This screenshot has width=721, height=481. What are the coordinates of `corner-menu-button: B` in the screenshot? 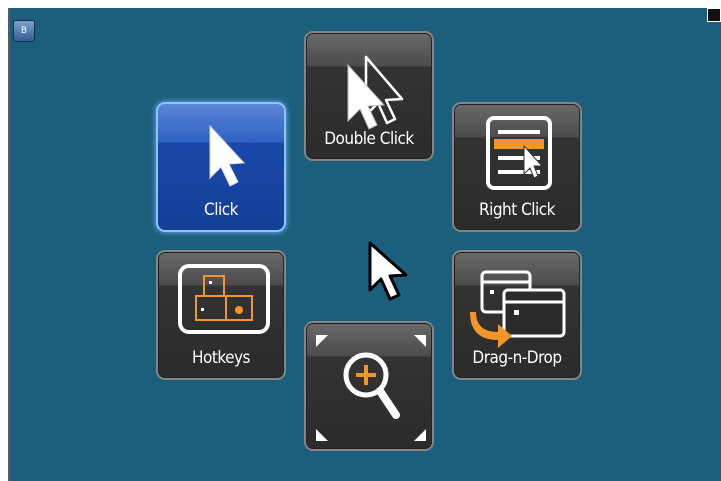 It's located at (24, 31).